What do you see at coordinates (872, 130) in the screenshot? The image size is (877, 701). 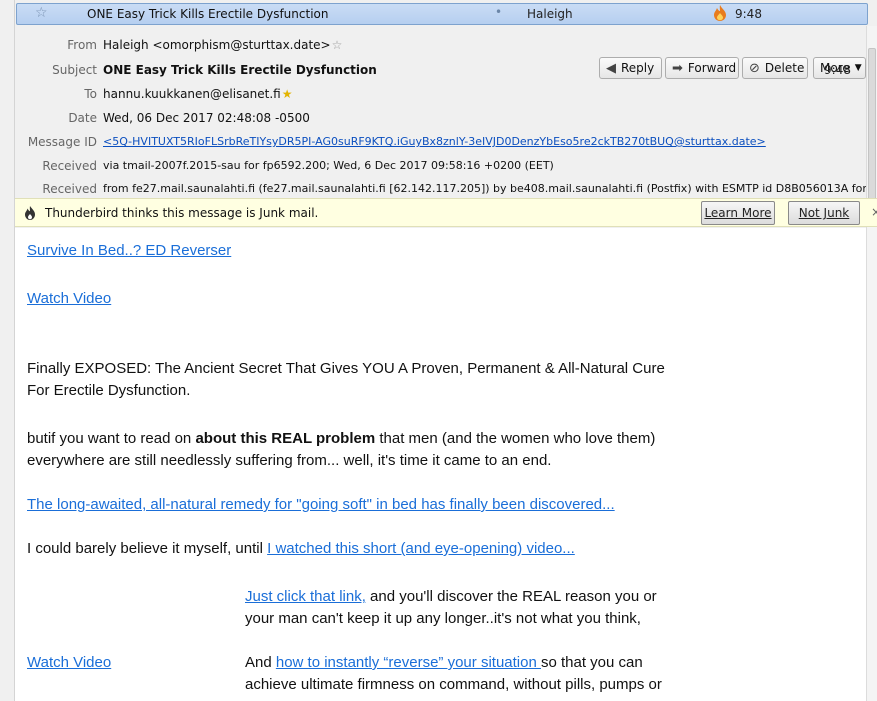 I see `scrollbar-thumb` at bounding box center [872, 130].